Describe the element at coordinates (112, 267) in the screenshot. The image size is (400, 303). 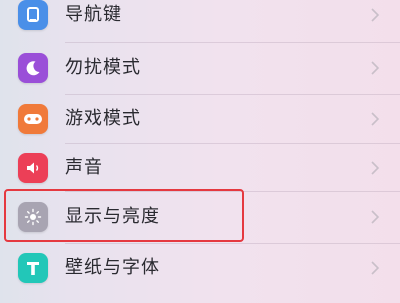
I see `settings-item-label: 壁纸与字体` at that location.